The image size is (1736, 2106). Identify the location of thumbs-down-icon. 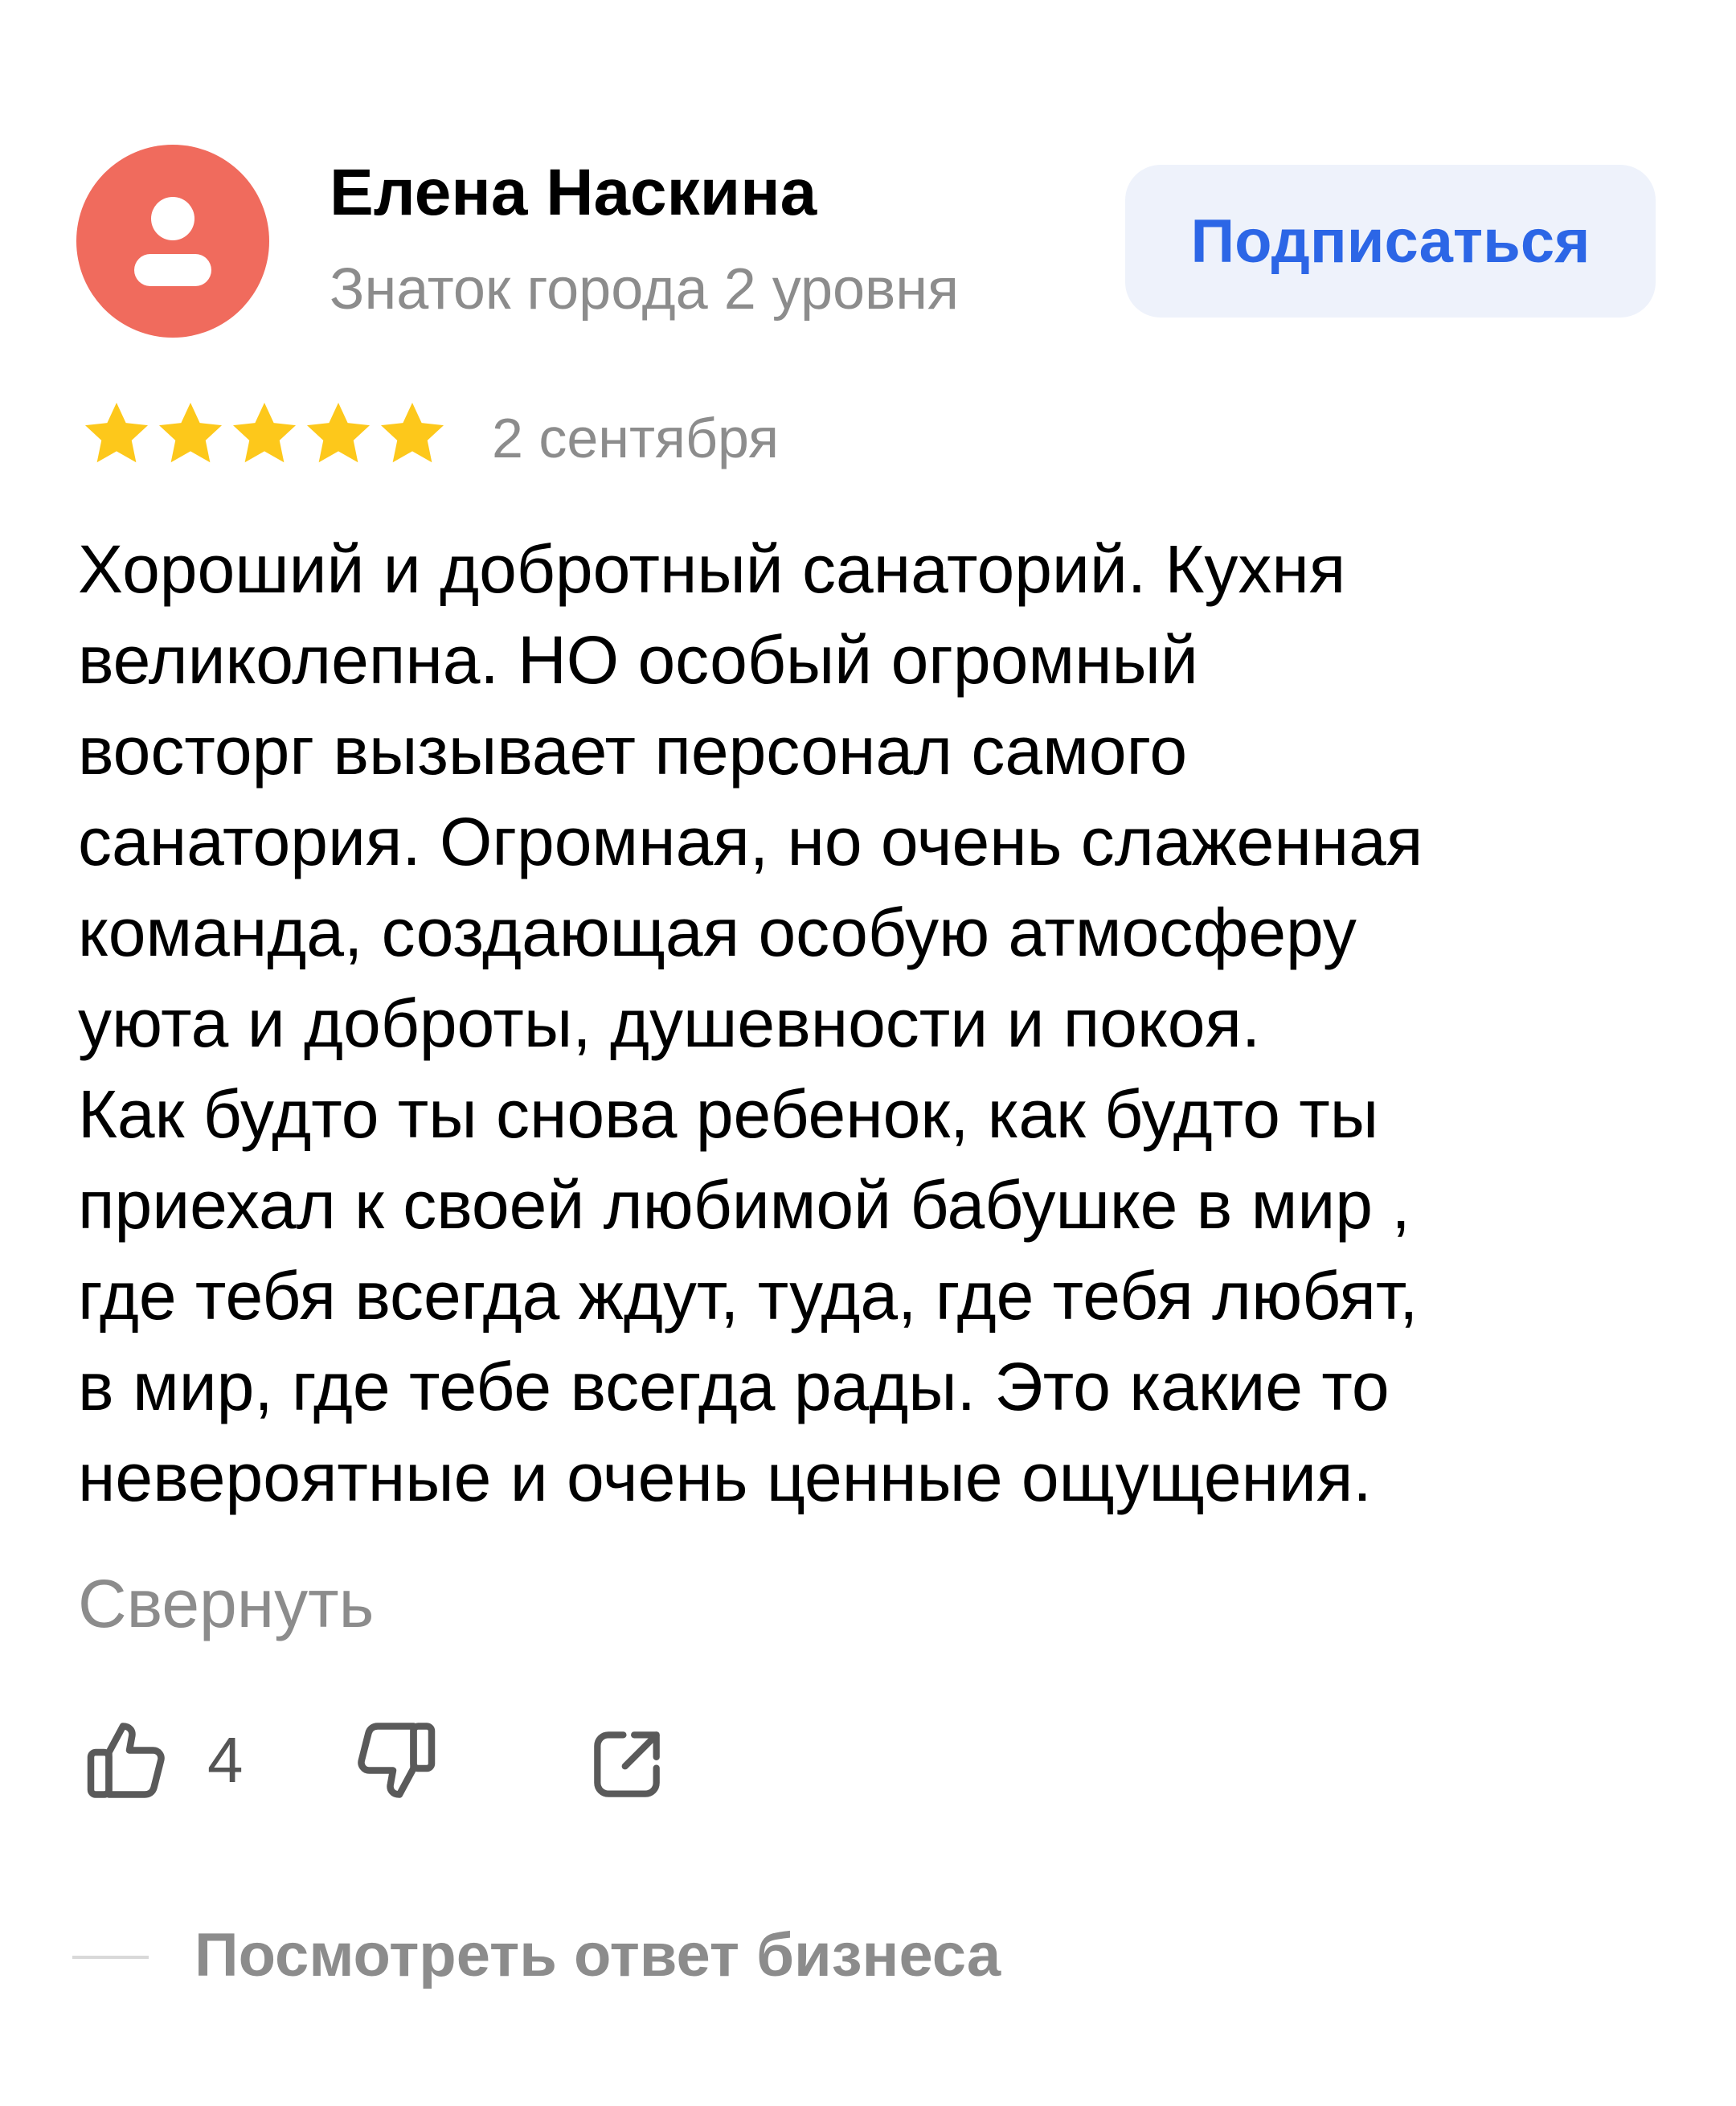
(397, 1760).